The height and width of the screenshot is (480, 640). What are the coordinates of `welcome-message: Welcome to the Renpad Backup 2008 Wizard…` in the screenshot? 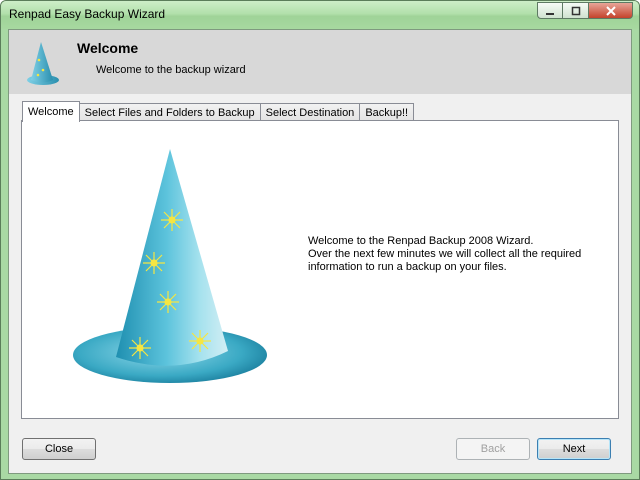 It's located at (444, 254).